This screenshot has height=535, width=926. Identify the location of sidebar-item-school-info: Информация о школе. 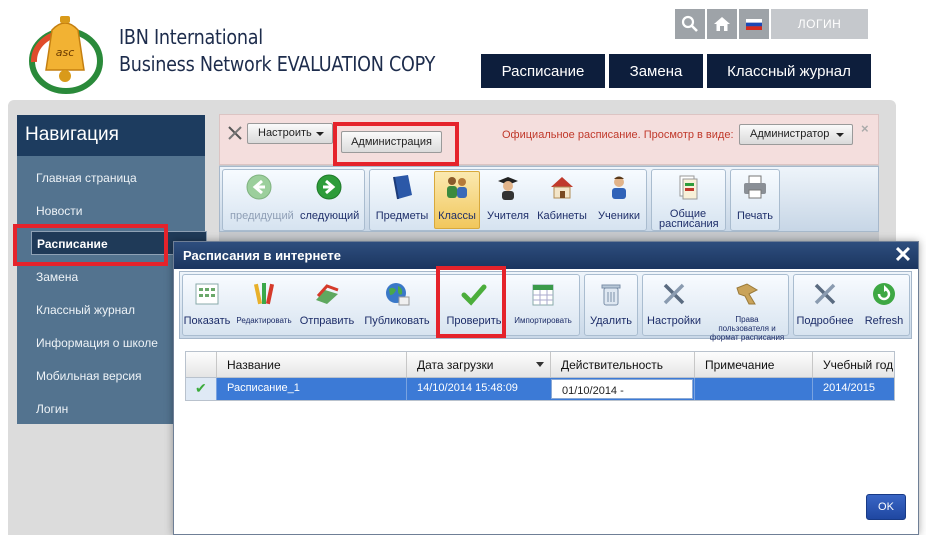
(97, 343).